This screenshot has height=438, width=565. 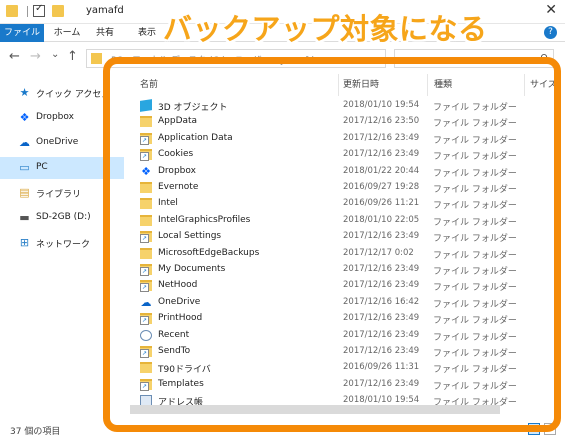 What do you see at coordinates (474, 85) in the screenshot?
I see `column-header-type: 種類` at bounding box center [474, 85].